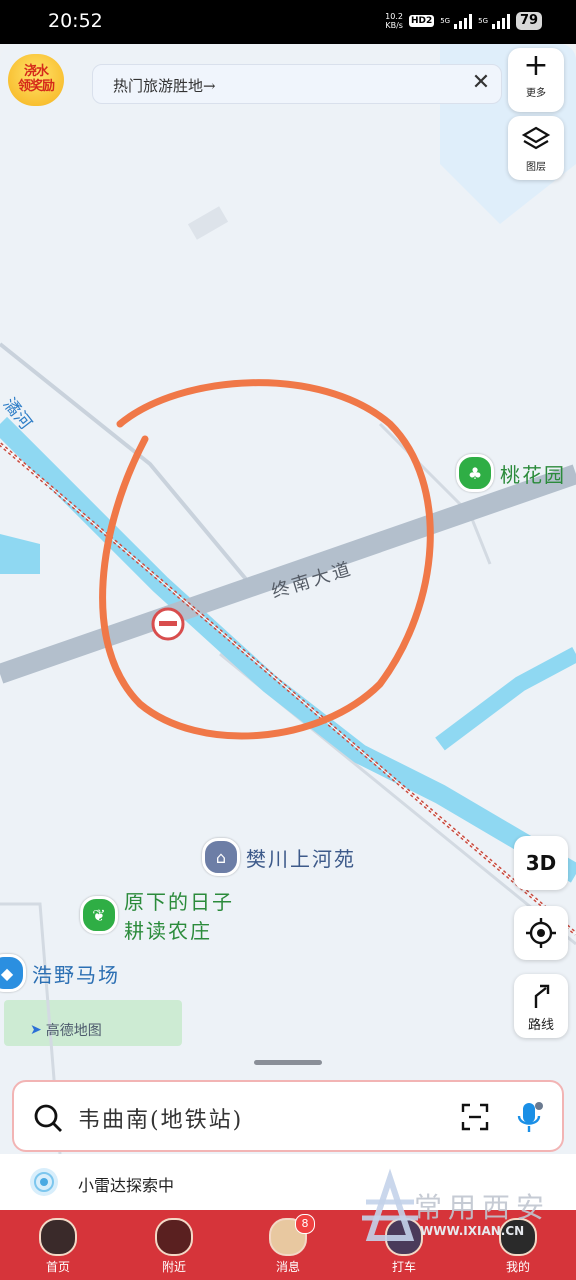 The width and height of the screenshot is (576, 1280). What do you see at coordinates (475, 1117) in the screenshot?
I see `scan-icon` at bounding box center [475, 1117].